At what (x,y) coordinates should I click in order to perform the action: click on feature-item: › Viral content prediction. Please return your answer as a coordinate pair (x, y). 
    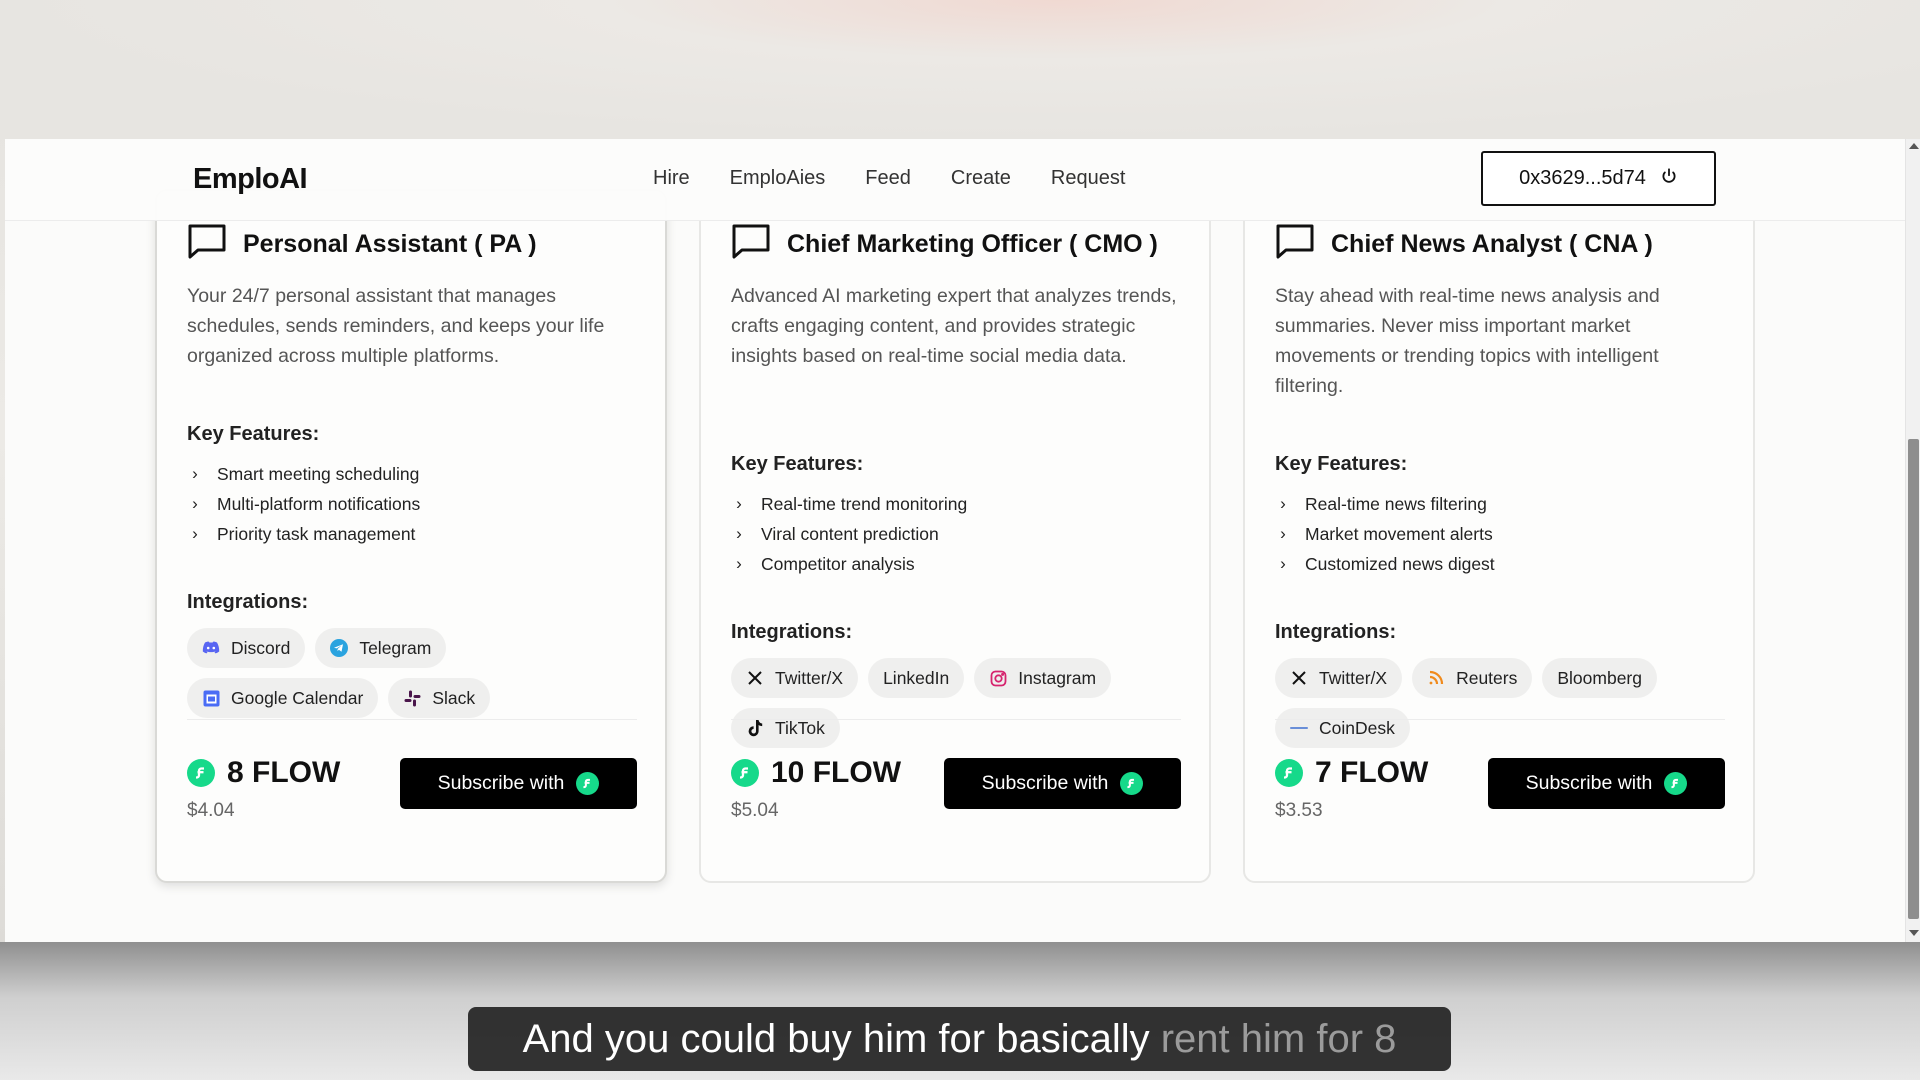
    Looking at the image, I should click on (849, 534).